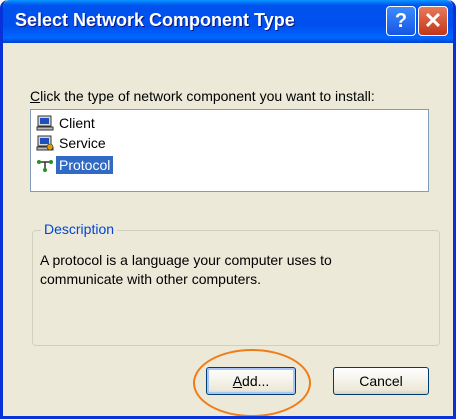 This screenshot has height=419, width=456. I want to click on help-button: ?, so click(401, 21).